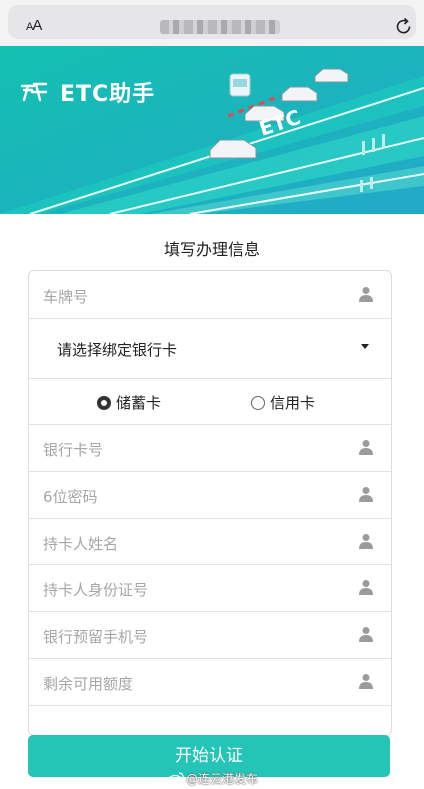  I want to click on field-placeholder: 剩余可用额度, so click(88, 684).